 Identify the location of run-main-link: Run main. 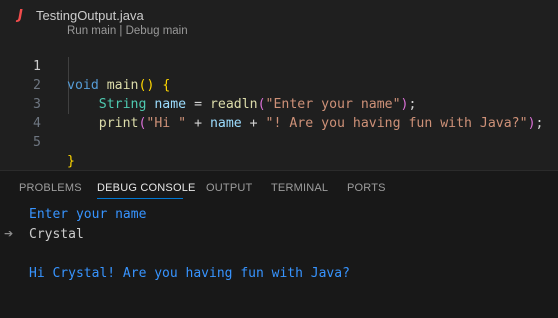
(91, 31).